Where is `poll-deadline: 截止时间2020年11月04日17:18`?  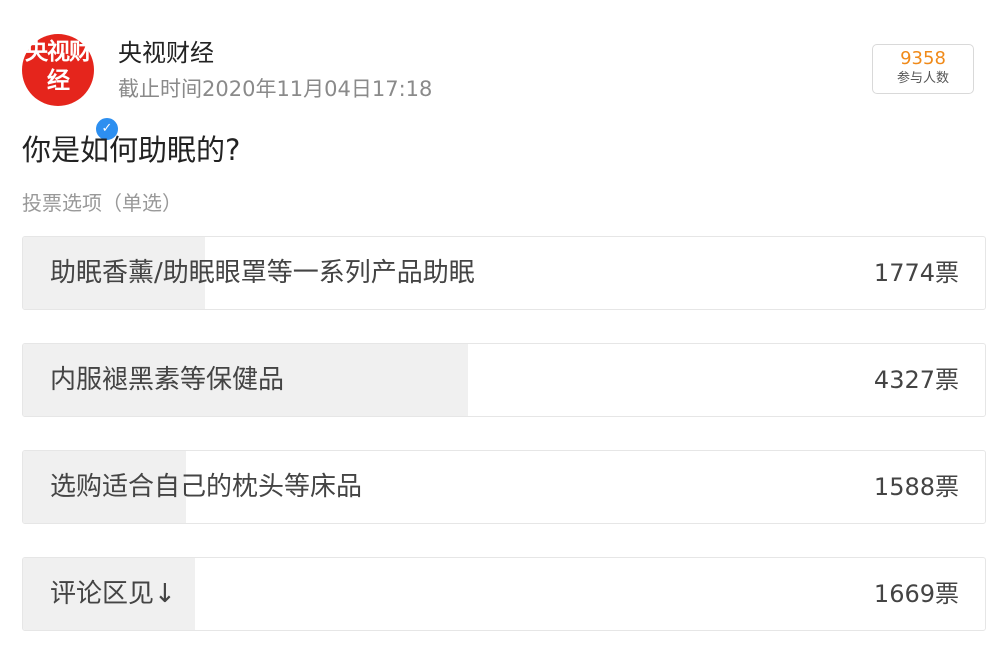
poll-deadline: 截止时间2020年11月04日17:18 is located at coordinates (275, 89).